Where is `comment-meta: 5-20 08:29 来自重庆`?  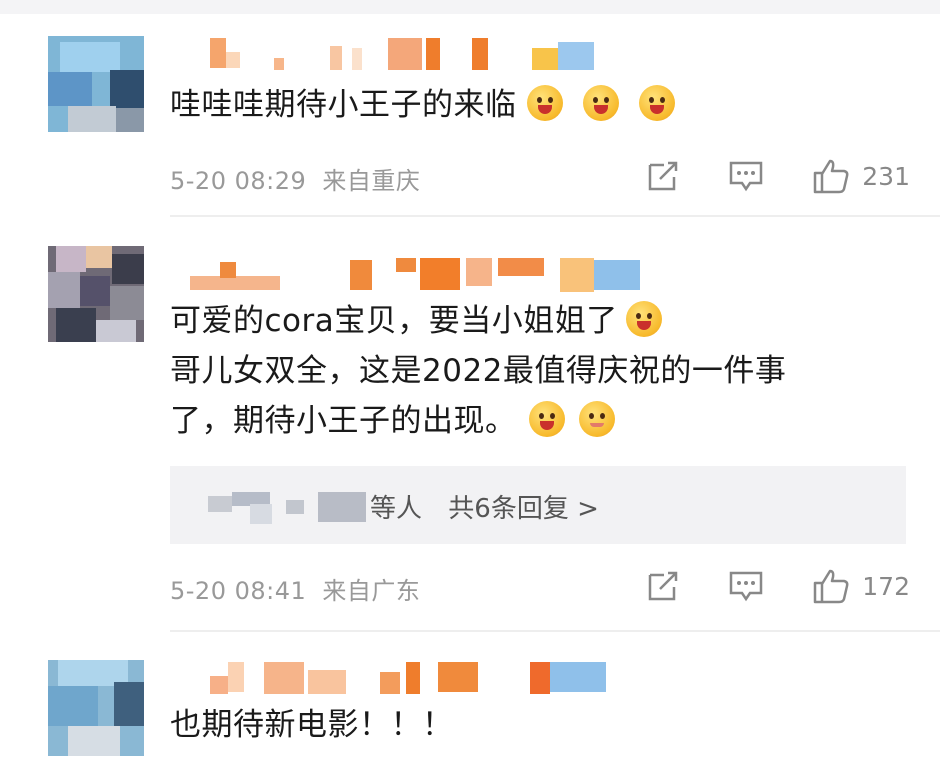 comment-meta: 5-20 08:29 来自重庆 is located at coordinates (295, 178).